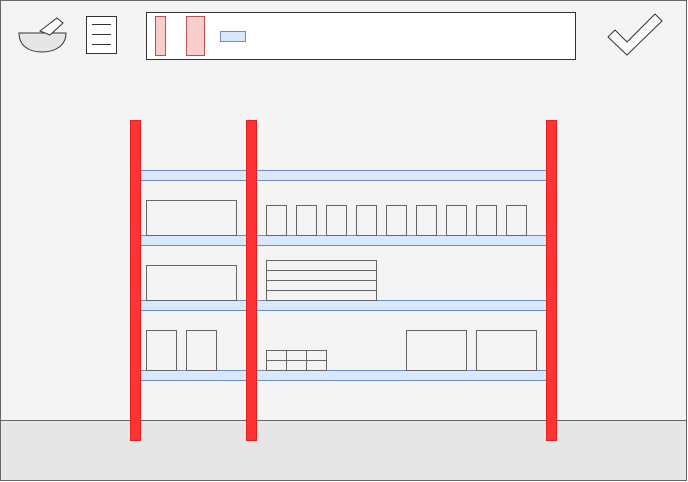 Image resolution: width=688 pixels, height=482 pixels. I want to click on shelf-upright-middle, so click(251, 280).